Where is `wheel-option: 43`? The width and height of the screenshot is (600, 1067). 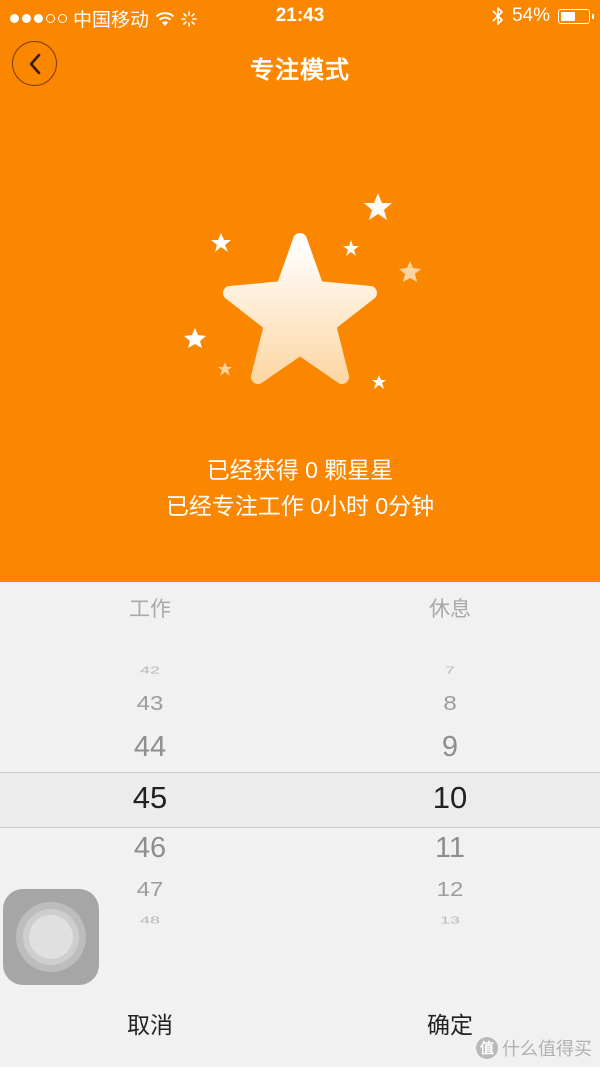
wheel-option: 43 is located at coordinates (150, 704).